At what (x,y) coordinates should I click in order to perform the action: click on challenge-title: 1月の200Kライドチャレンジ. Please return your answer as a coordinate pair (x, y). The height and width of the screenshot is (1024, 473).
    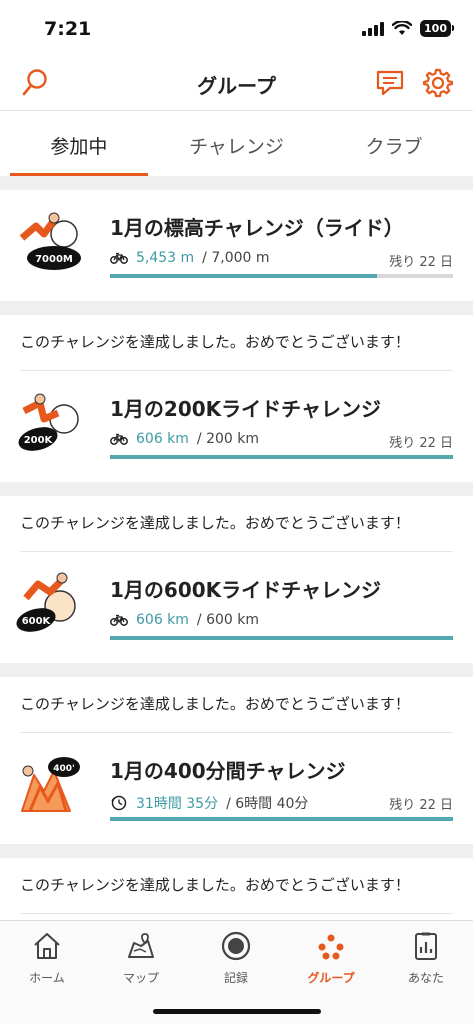
    Looking at the image, I should click on (245, 409).